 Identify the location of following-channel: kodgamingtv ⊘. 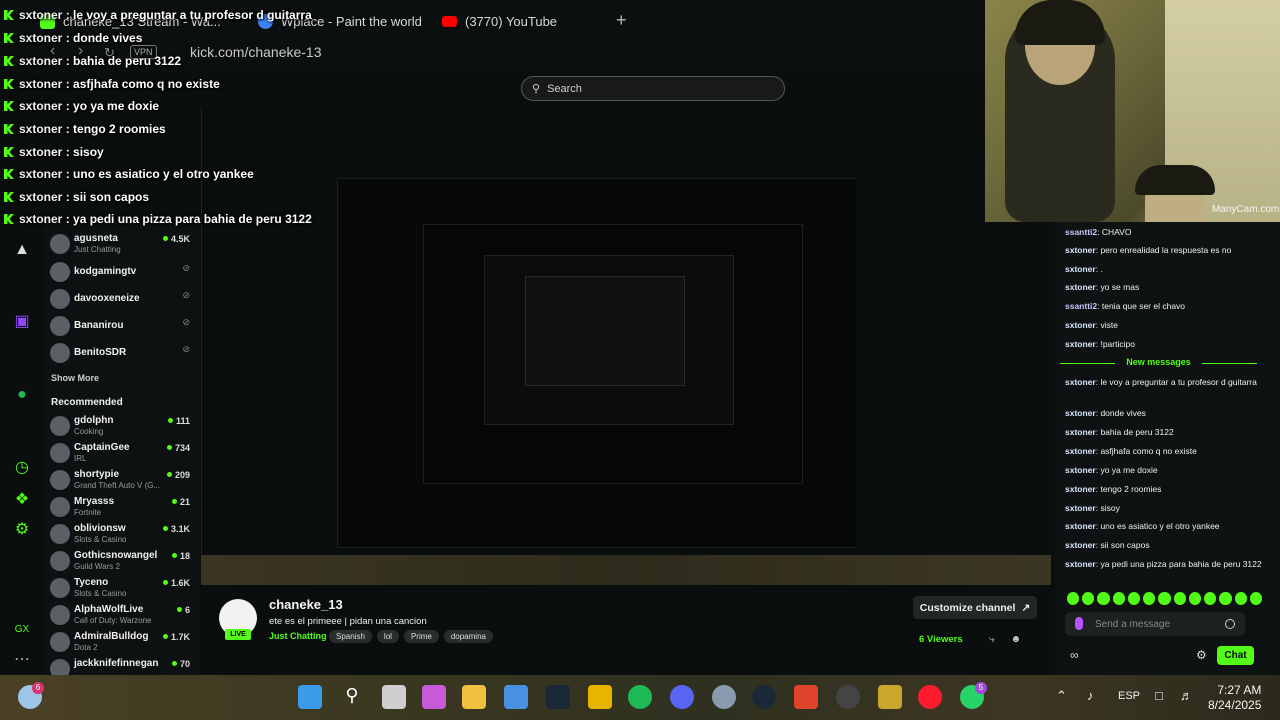
(124, 273).